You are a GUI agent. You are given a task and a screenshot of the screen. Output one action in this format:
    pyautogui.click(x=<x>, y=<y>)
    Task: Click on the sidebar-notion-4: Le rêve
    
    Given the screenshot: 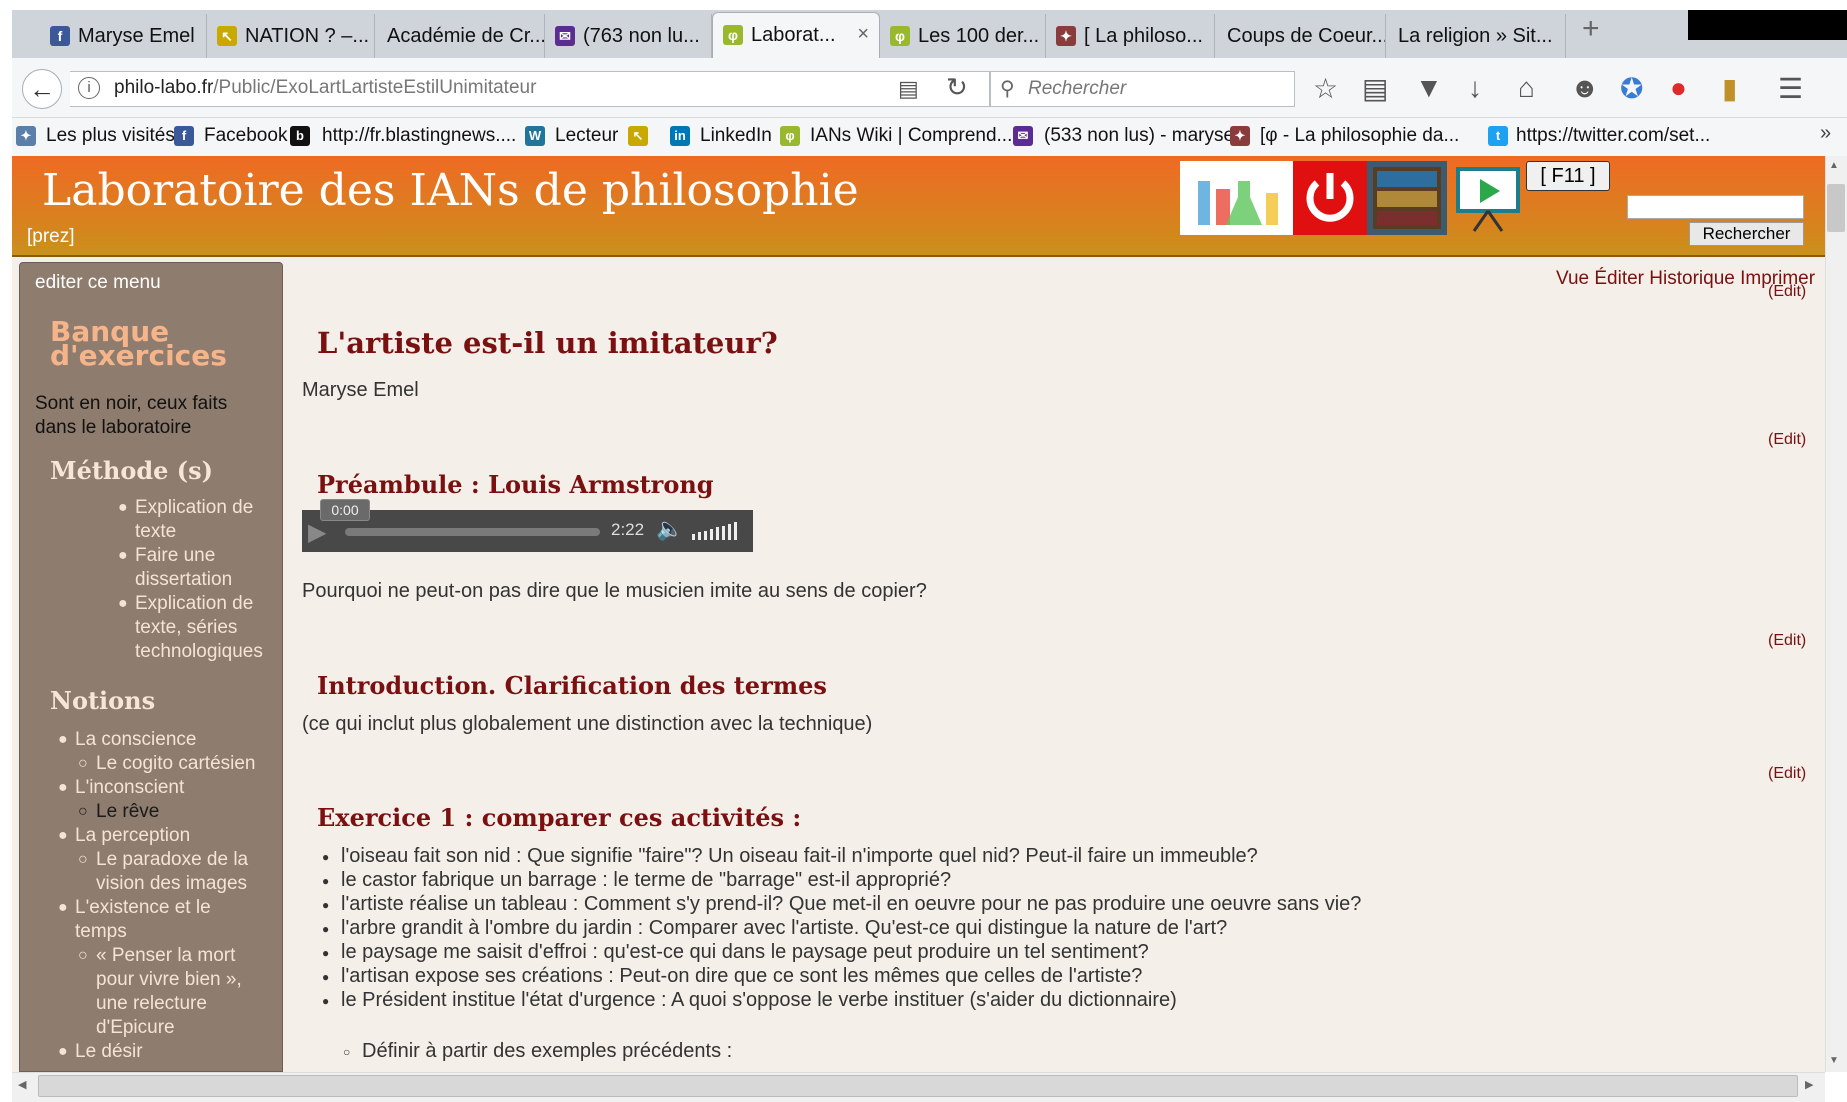 What is the action you would take?
    pyautogui.click(x=127, y=812)
    